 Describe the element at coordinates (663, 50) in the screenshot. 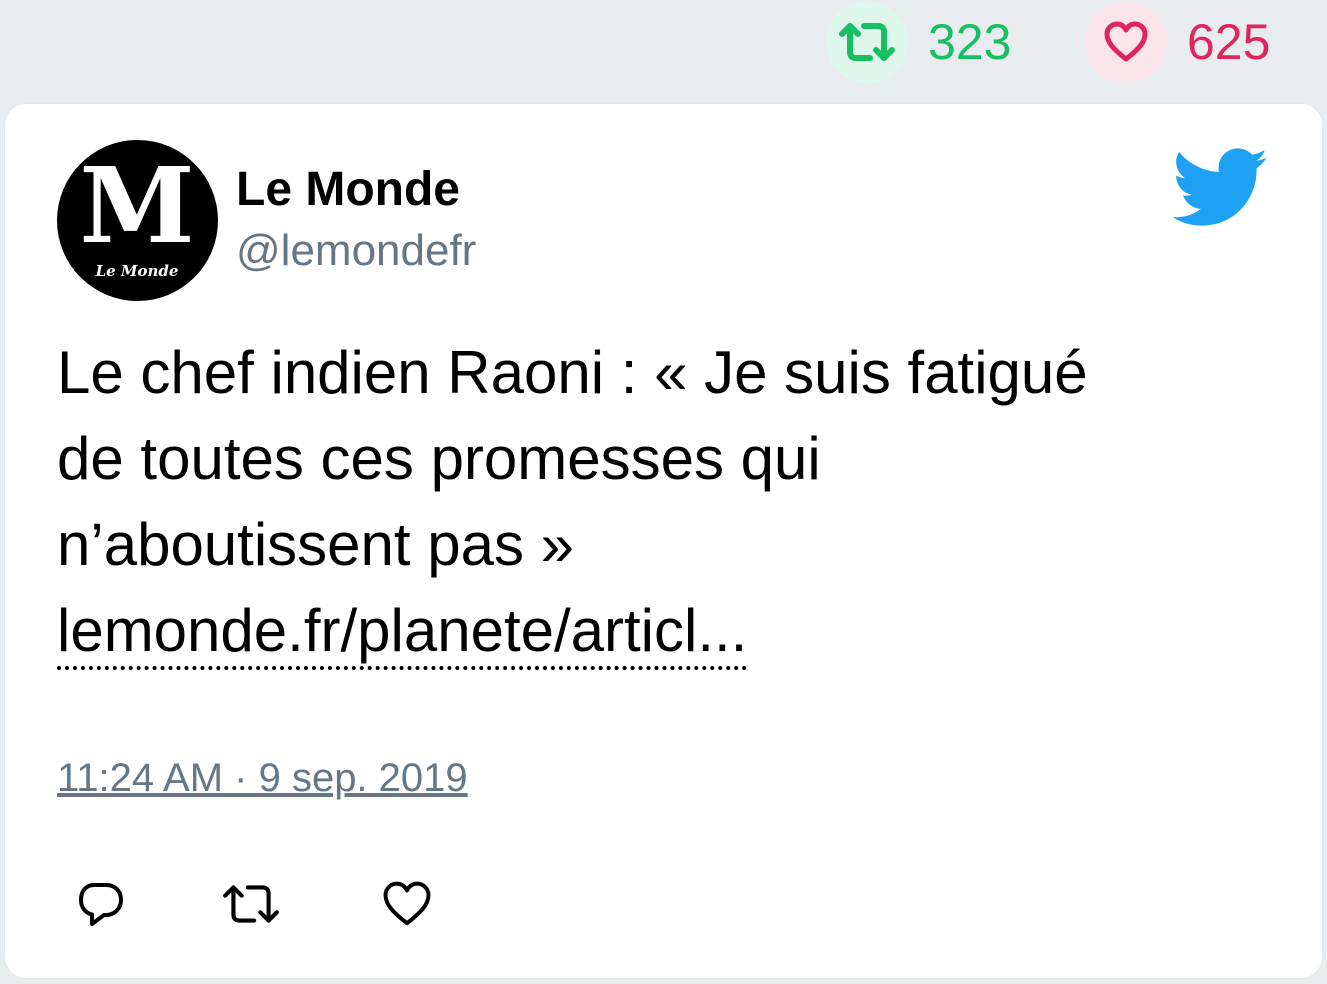

I see `engagement-stats-bar: 323 625` at that location.